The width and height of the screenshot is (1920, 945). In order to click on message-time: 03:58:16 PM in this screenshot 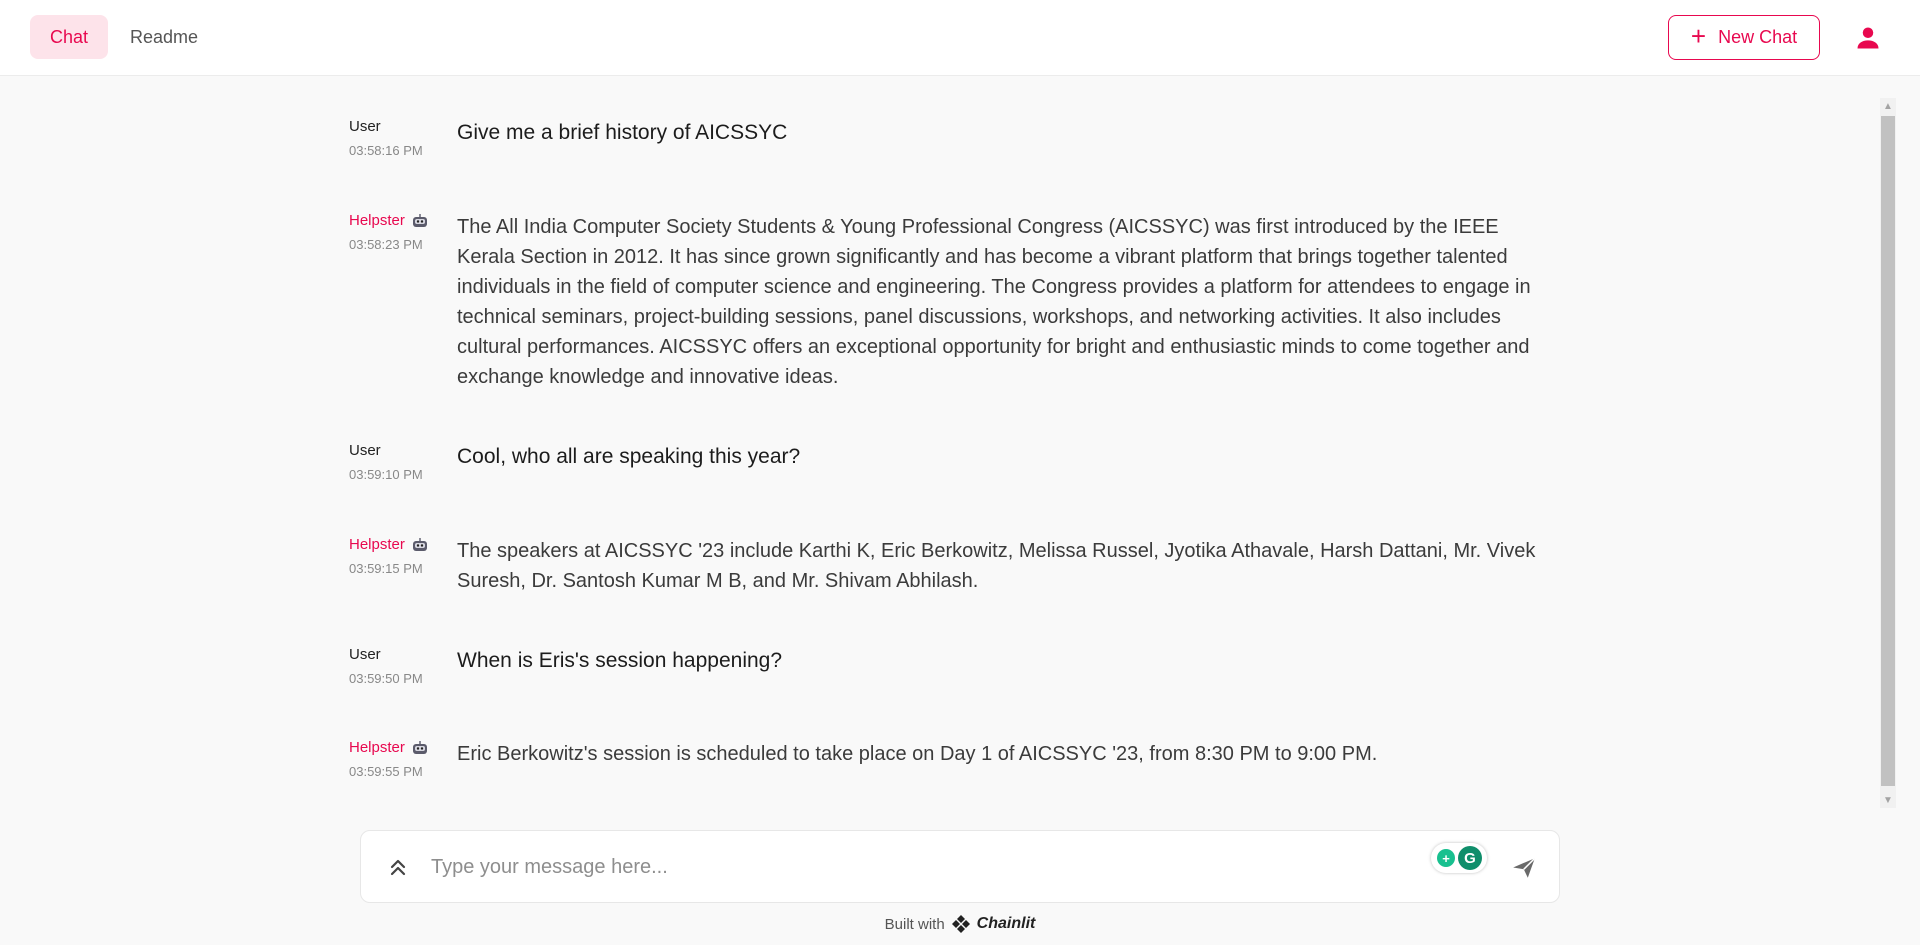, I will do `click(386, 150)`.